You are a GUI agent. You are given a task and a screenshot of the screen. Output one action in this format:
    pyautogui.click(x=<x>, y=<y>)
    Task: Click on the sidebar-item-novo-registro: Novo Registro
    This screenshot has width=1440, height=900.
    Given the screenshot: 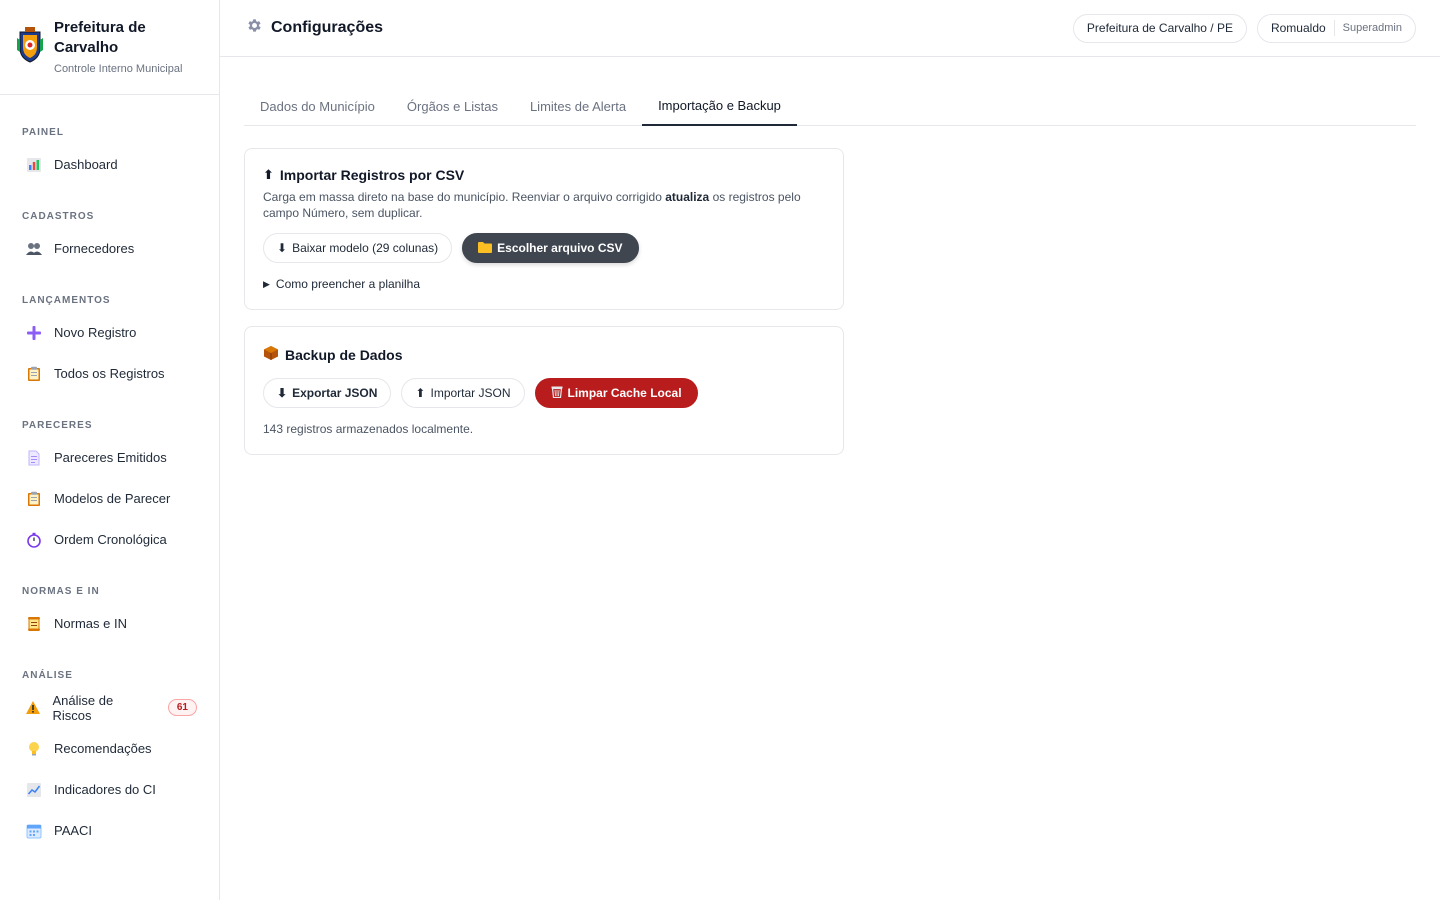 What is the action you would take?
    pyautogui.click(x=109, y=332)
    